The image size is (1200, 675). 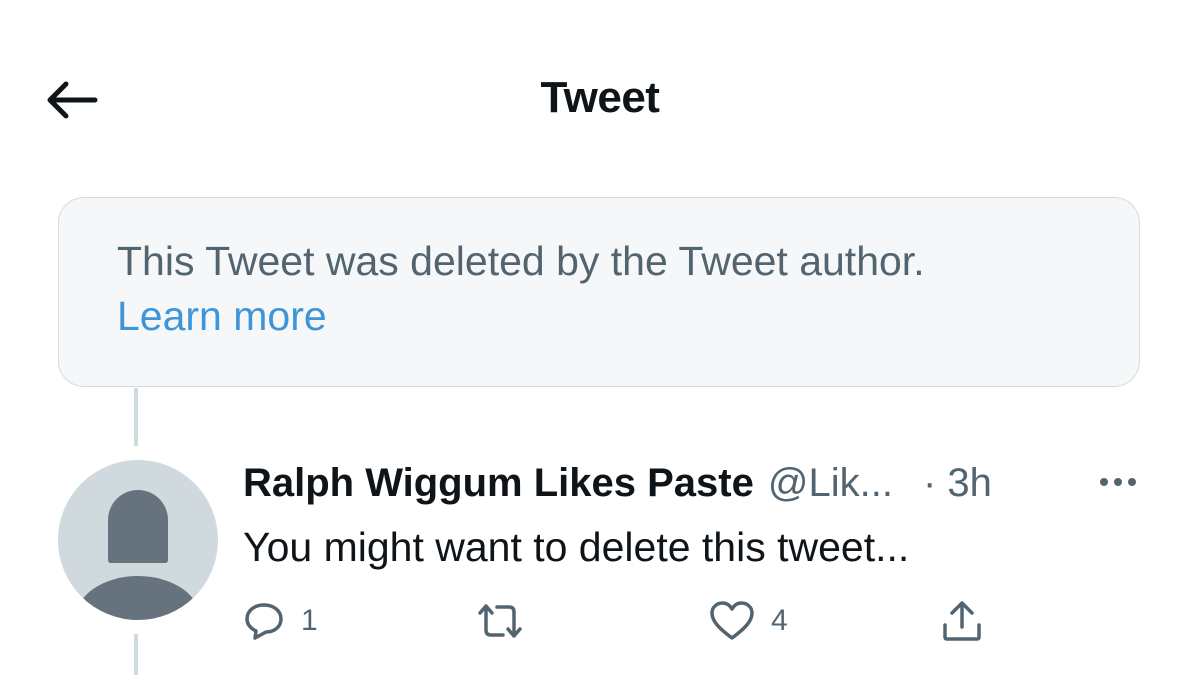 I want to click on share-icon, so click(x=962, y=621).